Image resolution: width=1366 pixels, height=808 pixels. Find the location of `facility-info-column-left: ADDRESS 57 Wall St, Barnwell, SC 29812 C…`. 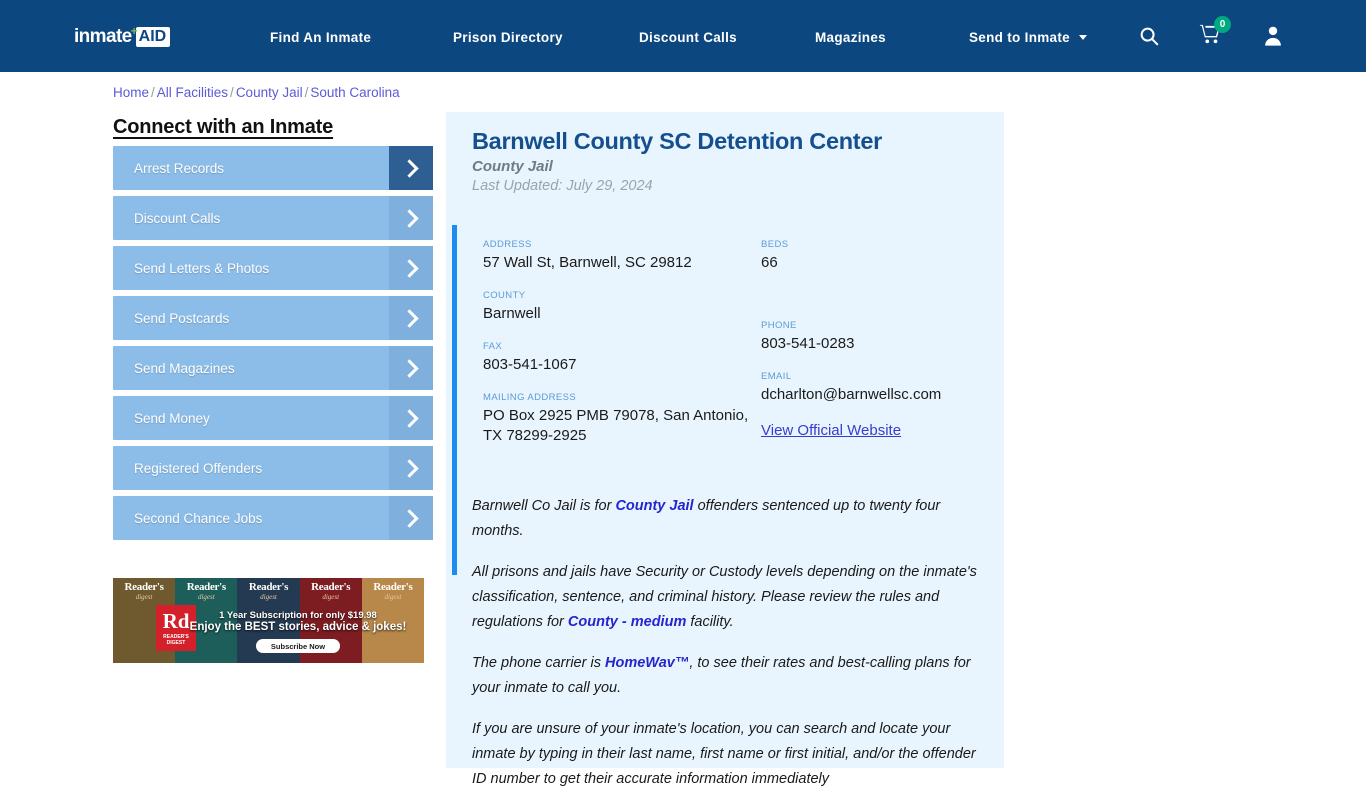

facility-info-column-left: ADDRESS 57 Wall St, Barnwell, SC 29812 C… is located at coordinates (618, 351).